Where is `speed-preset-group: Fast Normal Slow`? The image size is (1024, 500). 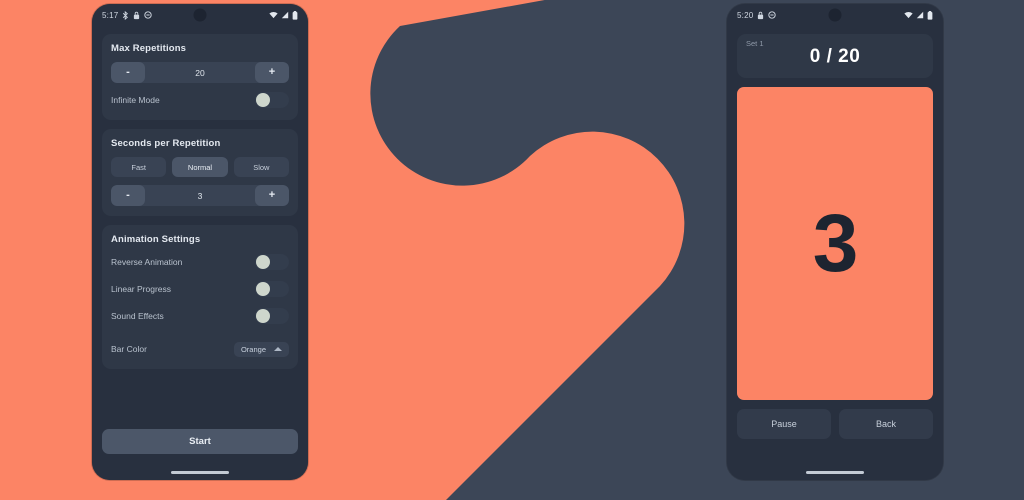
speed-preset-group: Fast Normal Slow is located at coordinates (200, 167).